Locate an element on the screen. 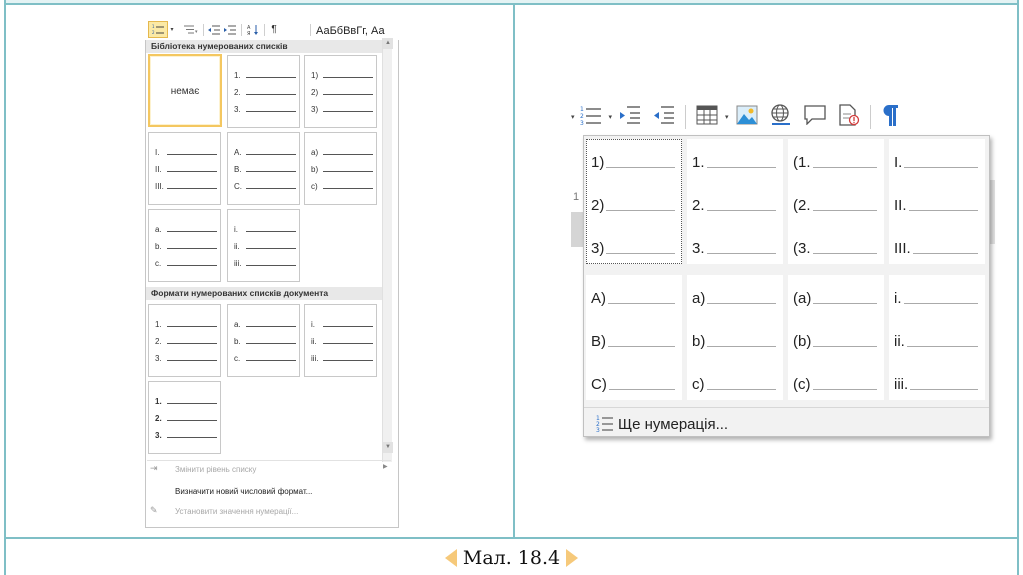 The height and width of the screenshot is (575, 1023). list-preview-row: B) is located at coordinates (633, 340).